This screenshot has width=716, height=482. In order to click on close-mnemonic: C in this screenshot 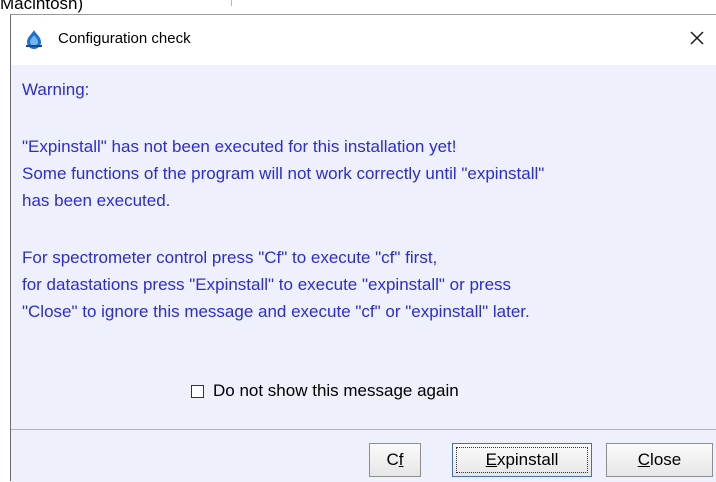, I will do `click(644, 459)`.